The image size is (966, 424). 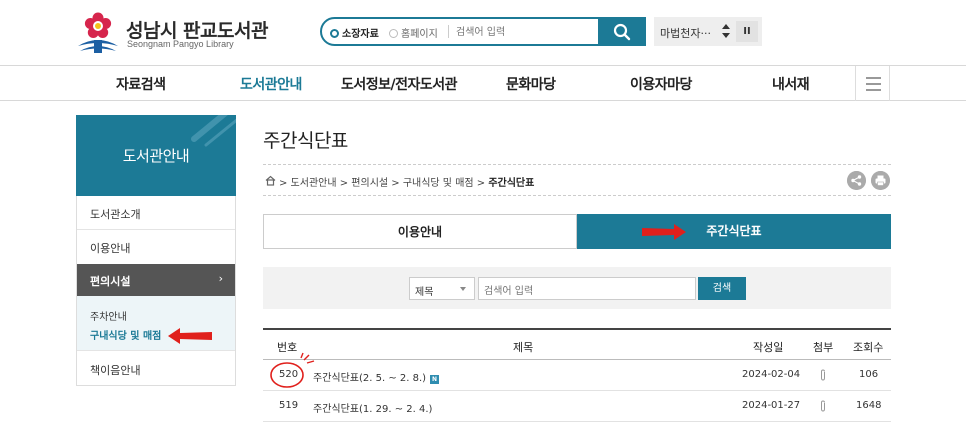 I want to click on page-title: 주간식단표, so click(x=305, y=141).